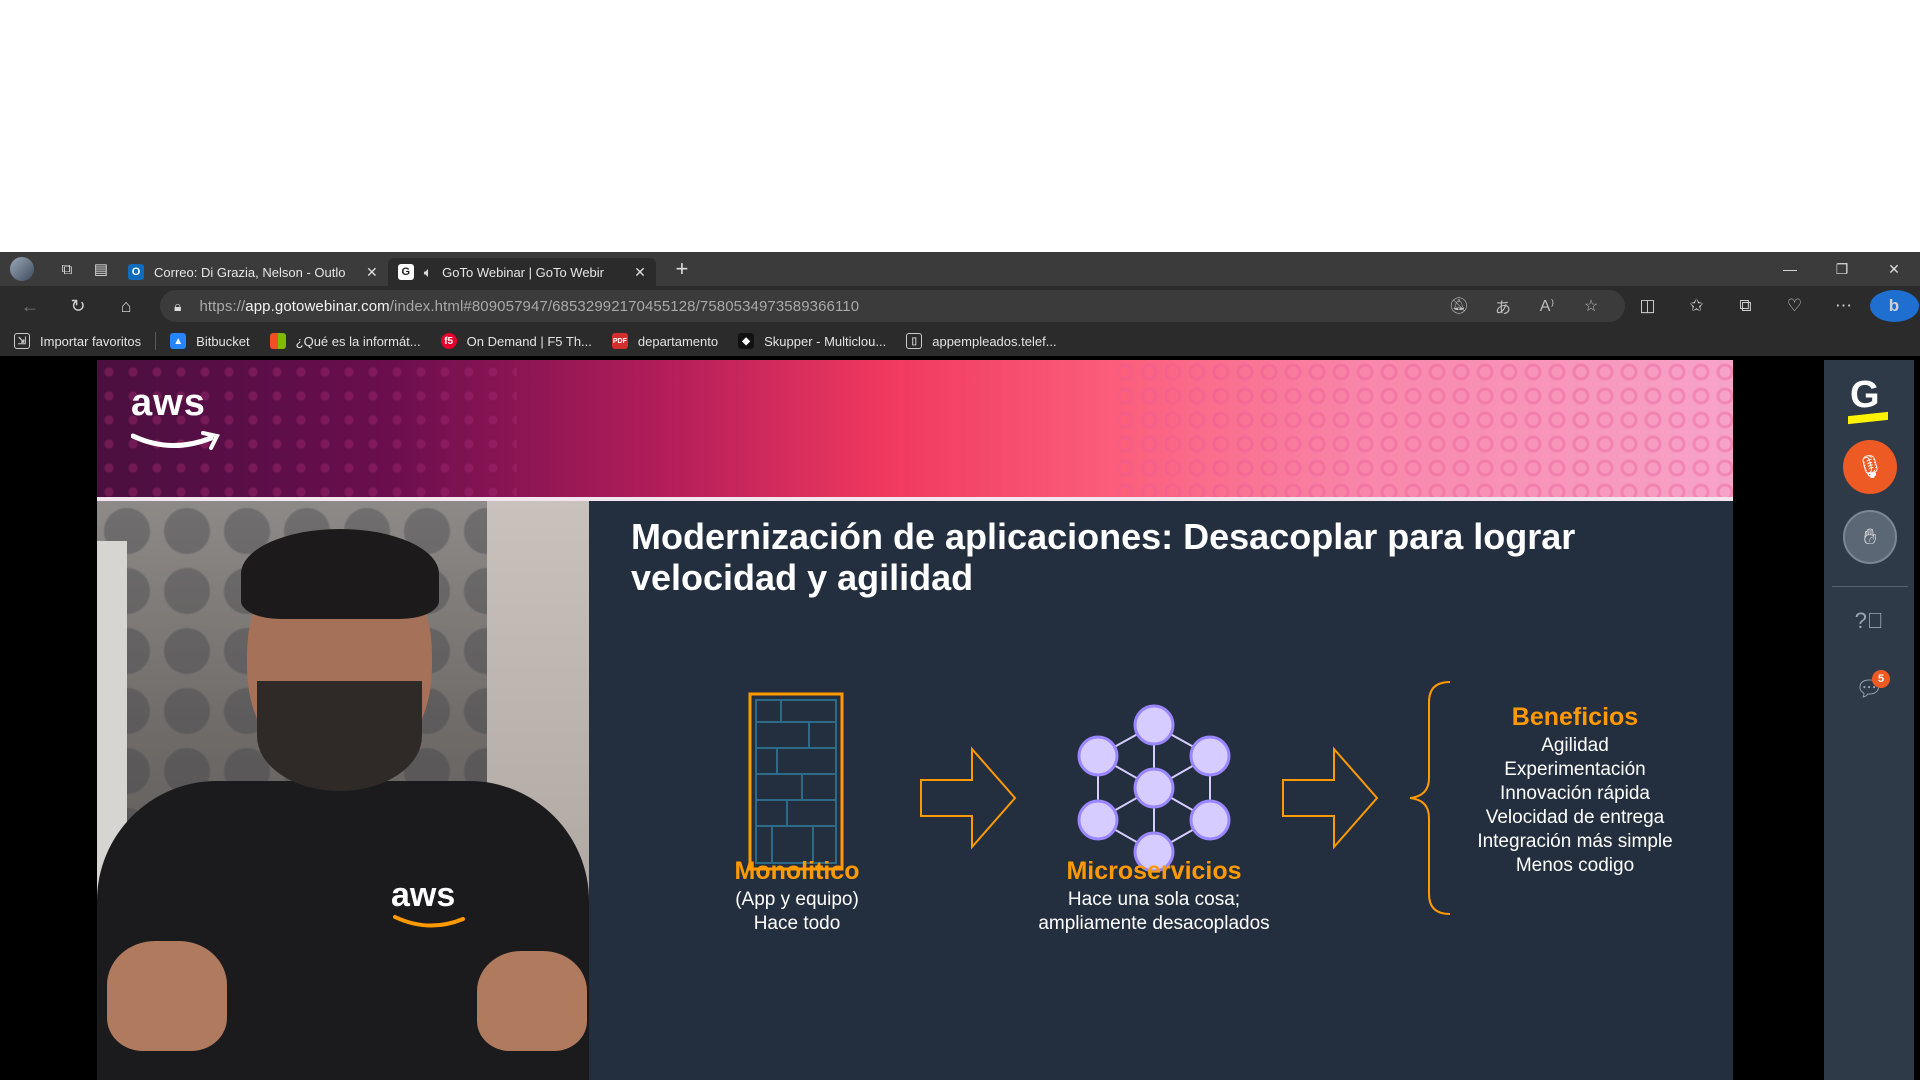  Describe the element at coordinates (101, 269) in the screenshot. I see `vertical-tabs-icon: ▤` at that location.